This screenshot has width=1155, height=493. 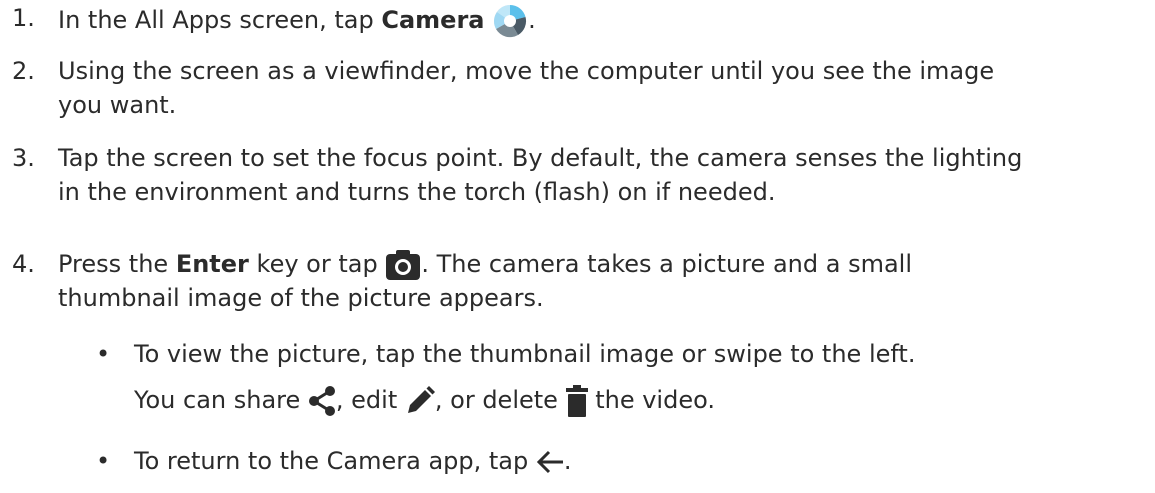 What do you see at coordinates (576, 401) in the screenshot?
I see `trash-icon` at bounding box center [576, 401].